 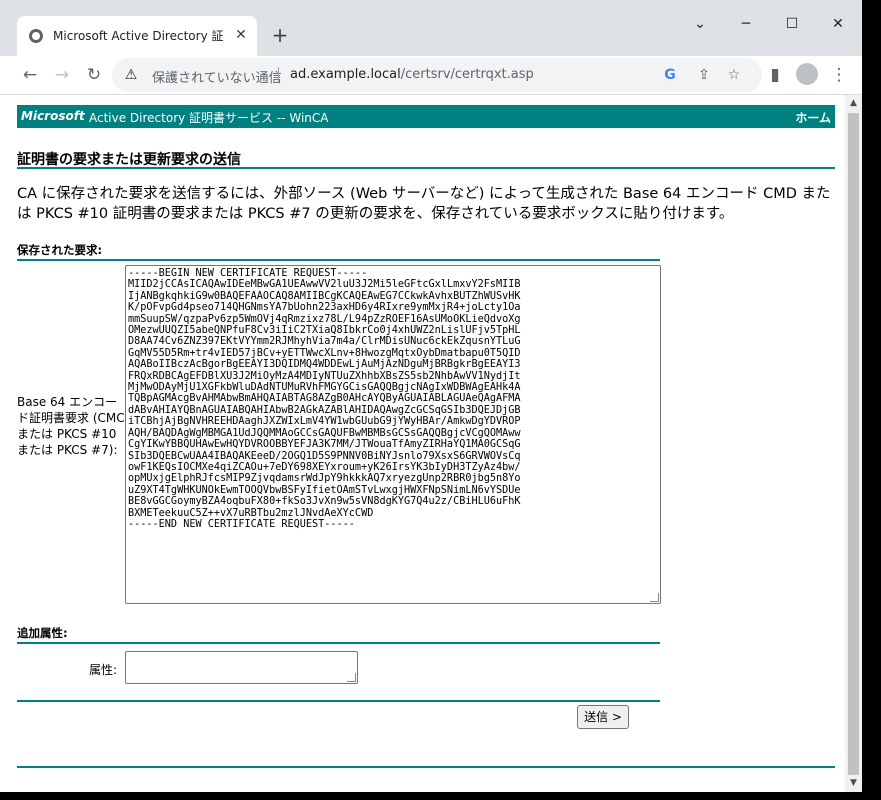 What do you see at coordinates (603, 717) in the screenshot?
I see `submit-button: 送信 >` at bounding box center [603, 717].